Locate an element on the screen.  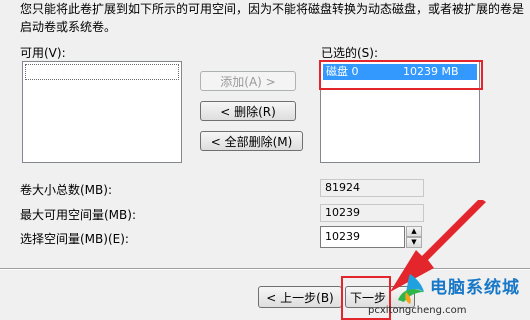
remove-button: < 删除(R) is located at coordinates (248, 111).